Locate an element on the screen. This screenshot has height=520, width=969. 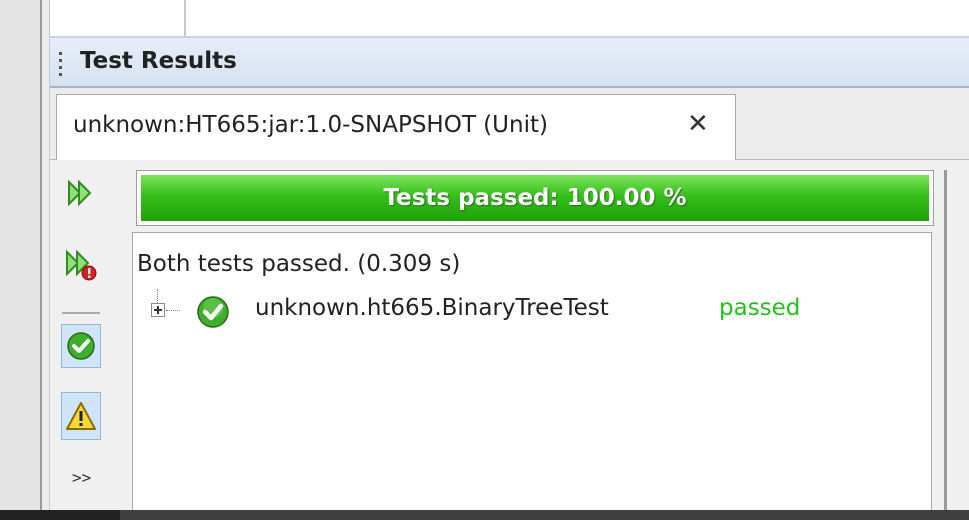
progress-label: Tests passed: 100.00 % is located at coordinates (535, 198).